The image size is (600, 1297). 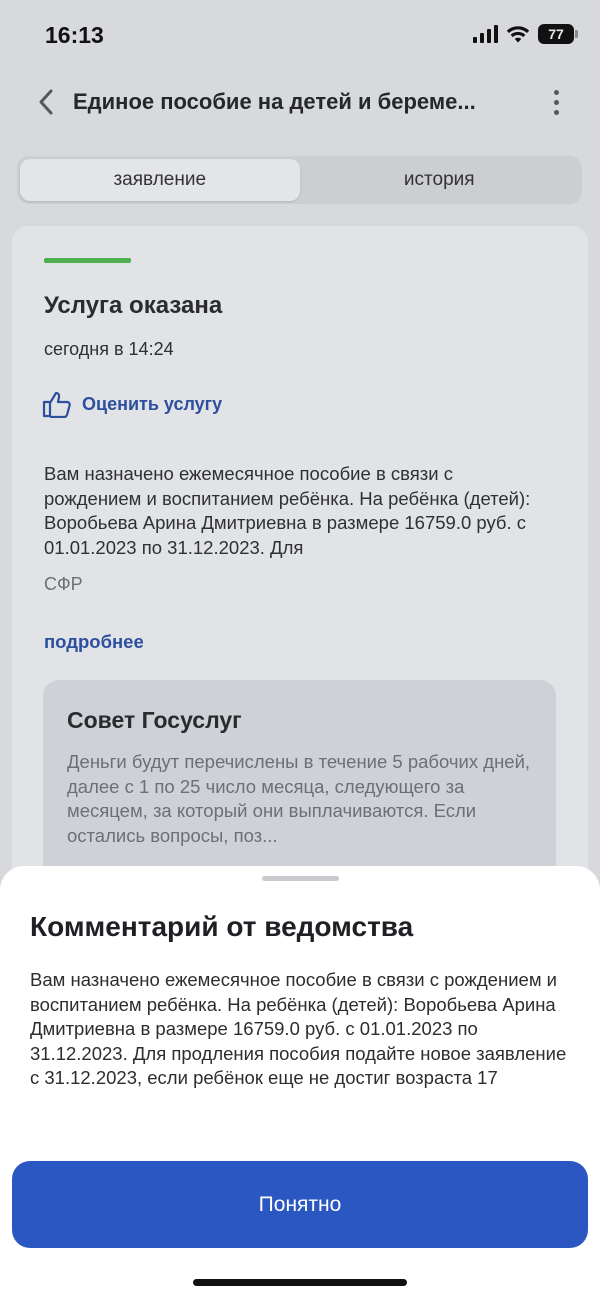 I want to click on status-icons: 77, so click(x=525, y=34).